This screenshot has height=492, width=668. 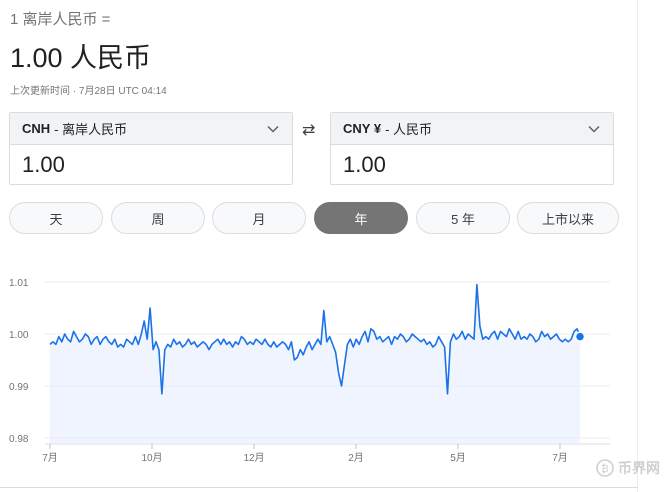 I want to click on coin-logo-icon: ₿, so click(x=605, y=468).